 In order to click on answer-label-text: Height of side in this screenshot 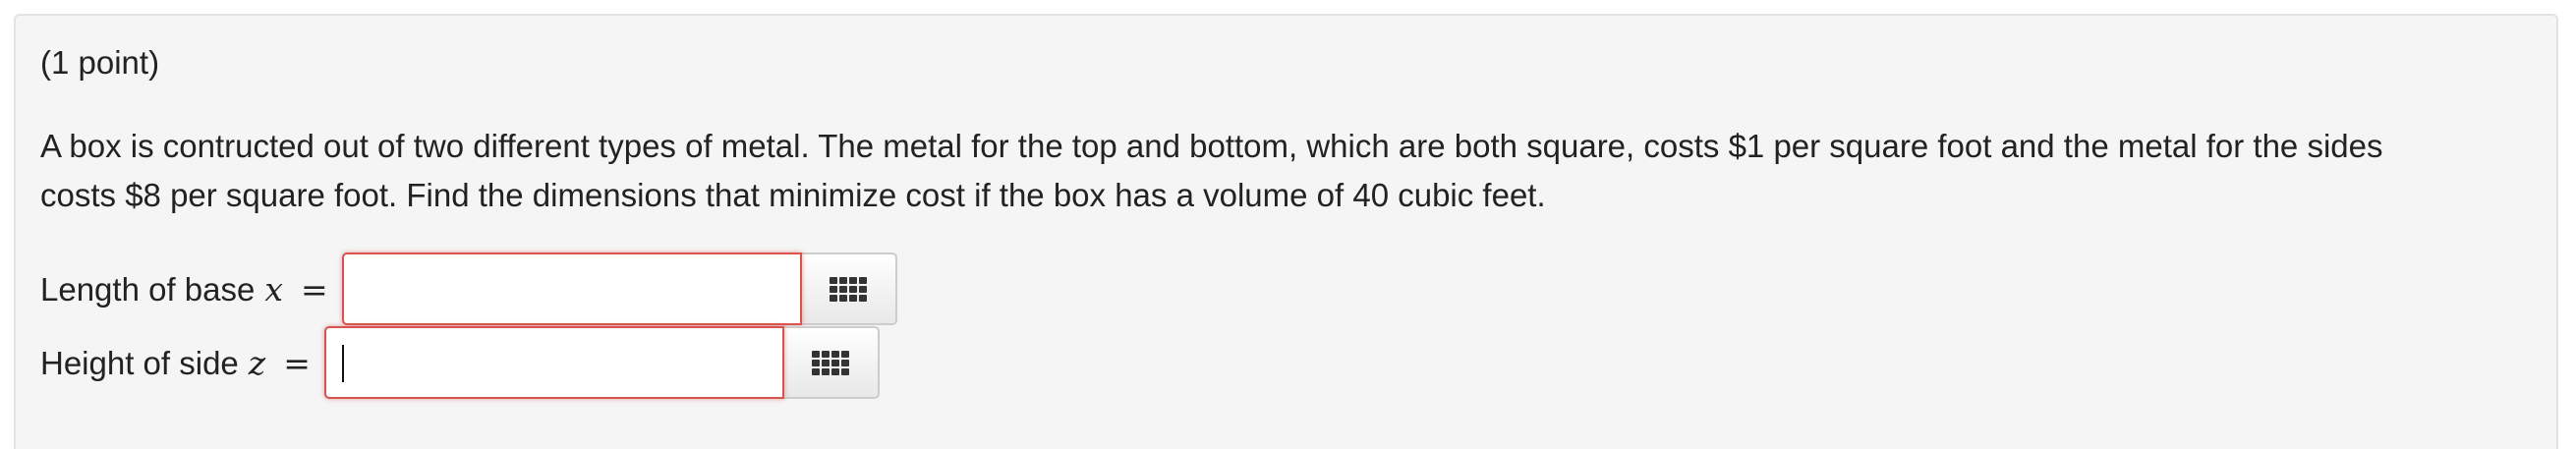, I will do `click(140, 362)`.